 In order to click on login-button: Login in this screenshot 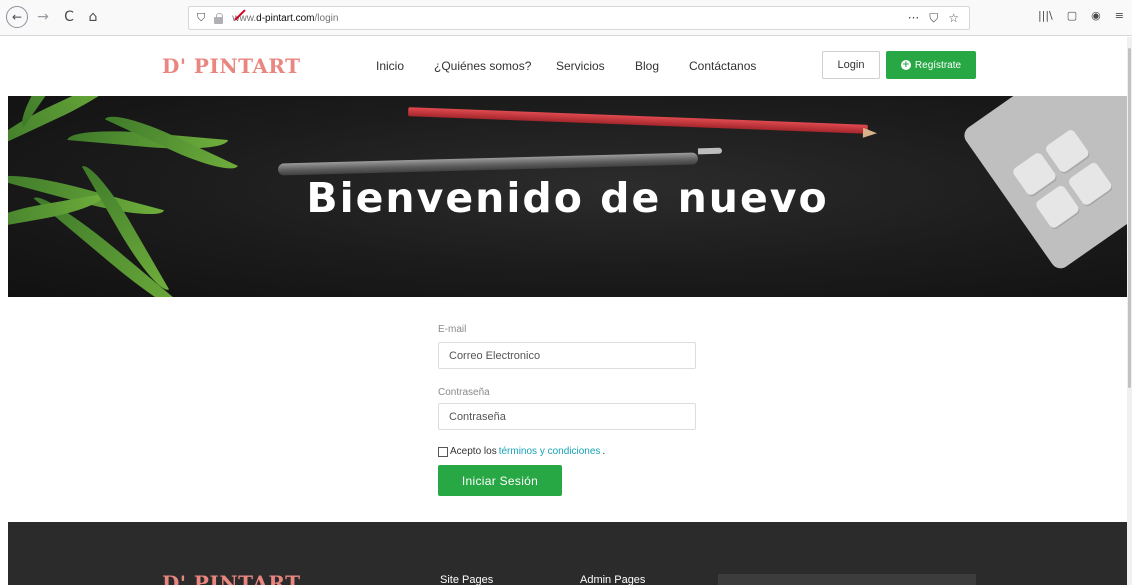, I will do `click(851, 65)`.